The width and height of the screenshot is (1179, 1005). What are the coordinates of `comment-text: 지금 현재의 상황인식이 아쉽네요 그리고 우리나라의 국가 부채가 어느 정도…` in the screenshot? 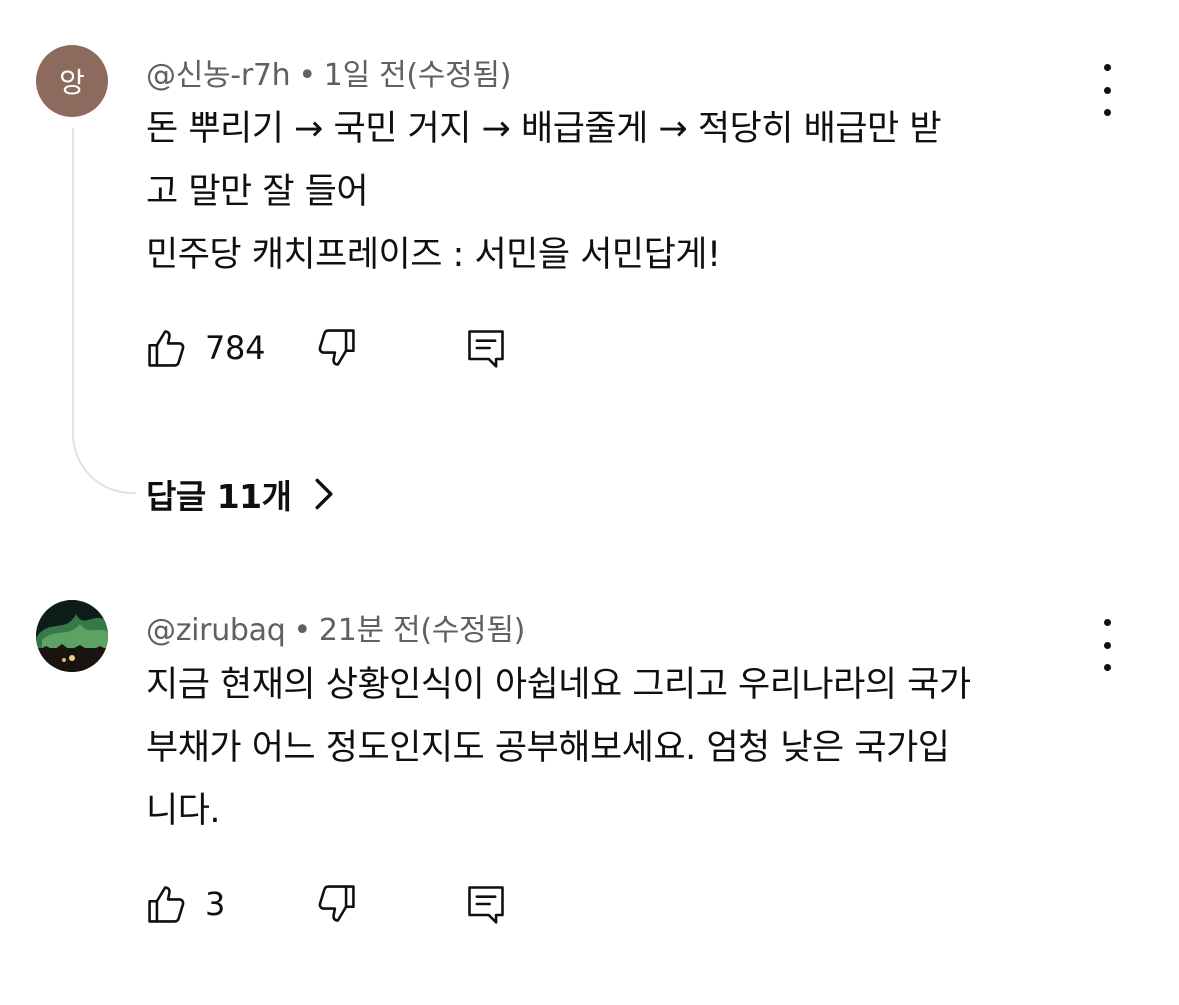 It's located at (558, 748).